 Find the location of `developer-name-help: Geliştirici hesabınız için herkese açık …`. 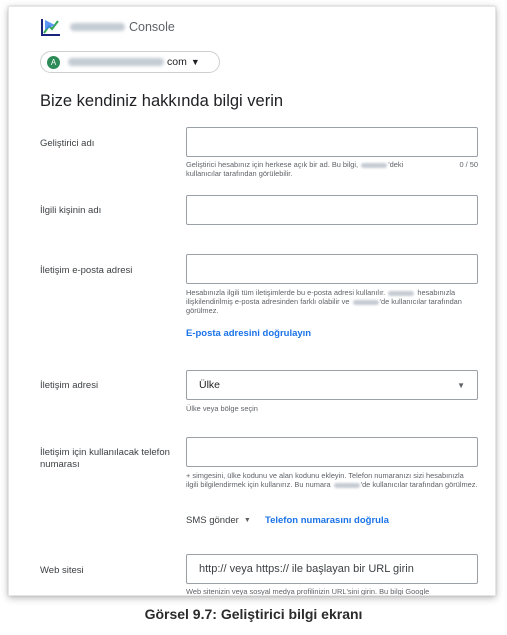

developer-name-help: Geliştirici hesabınız için herkese açık … is located at coordinates (332, 169).